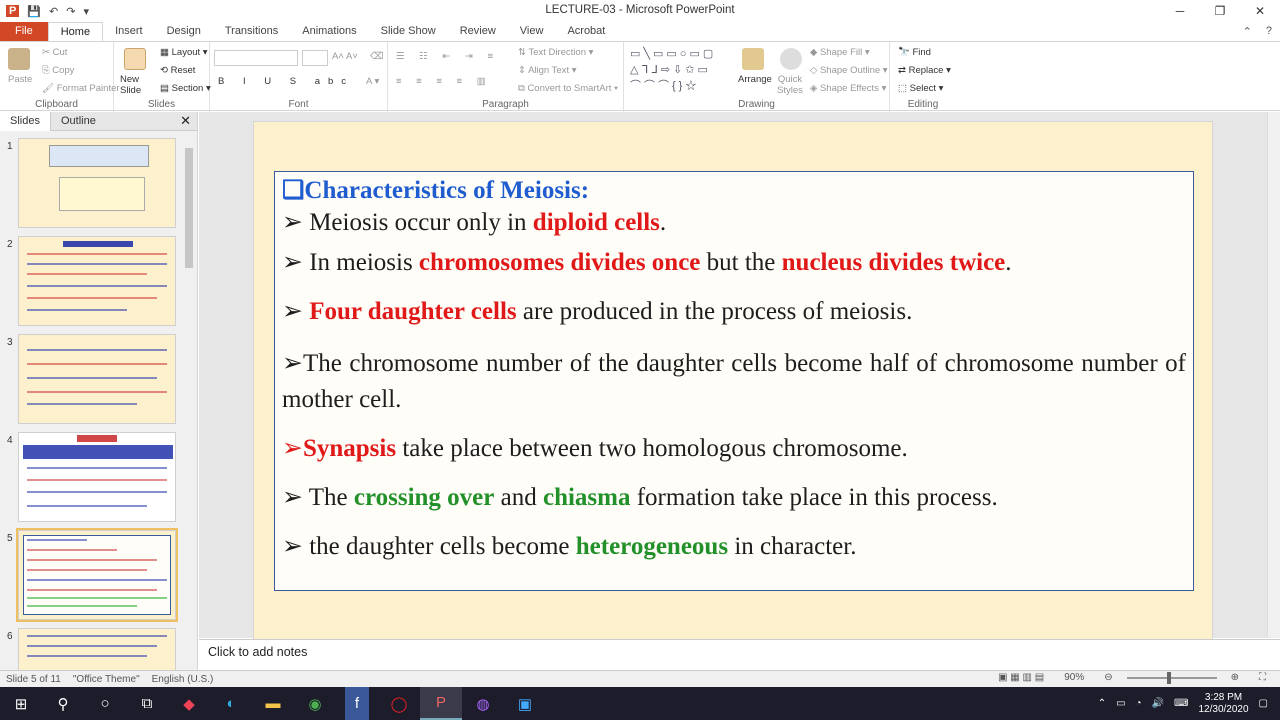 This screenshot has height=720, width=1280. Describe the element at coordinates (399, 703) in the screenshot. I see `opera-icon: ◯` at that location.